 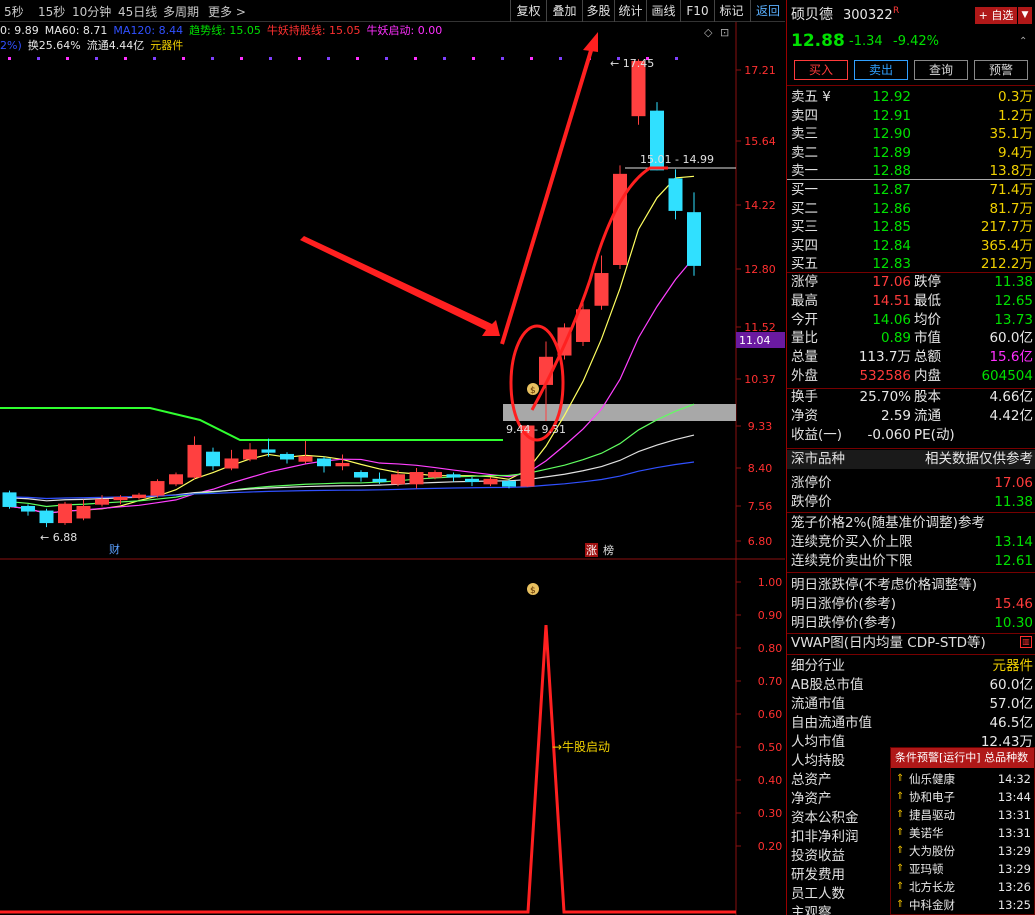 What do you see at coordinates (916, 41) in the screenshot?
I see `price-change-pct: -9.42%` at bounding box center [916, 41].